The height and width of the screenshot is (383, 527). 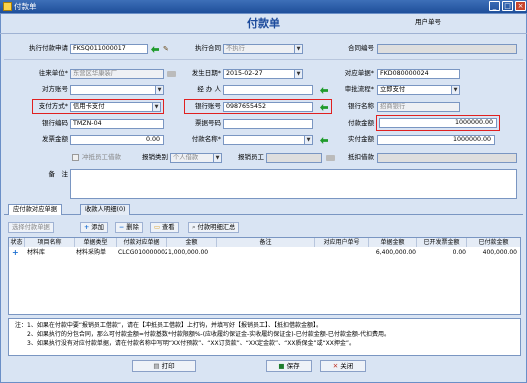 I want to click on window-title: 付款单, so click(x=25, y=6).